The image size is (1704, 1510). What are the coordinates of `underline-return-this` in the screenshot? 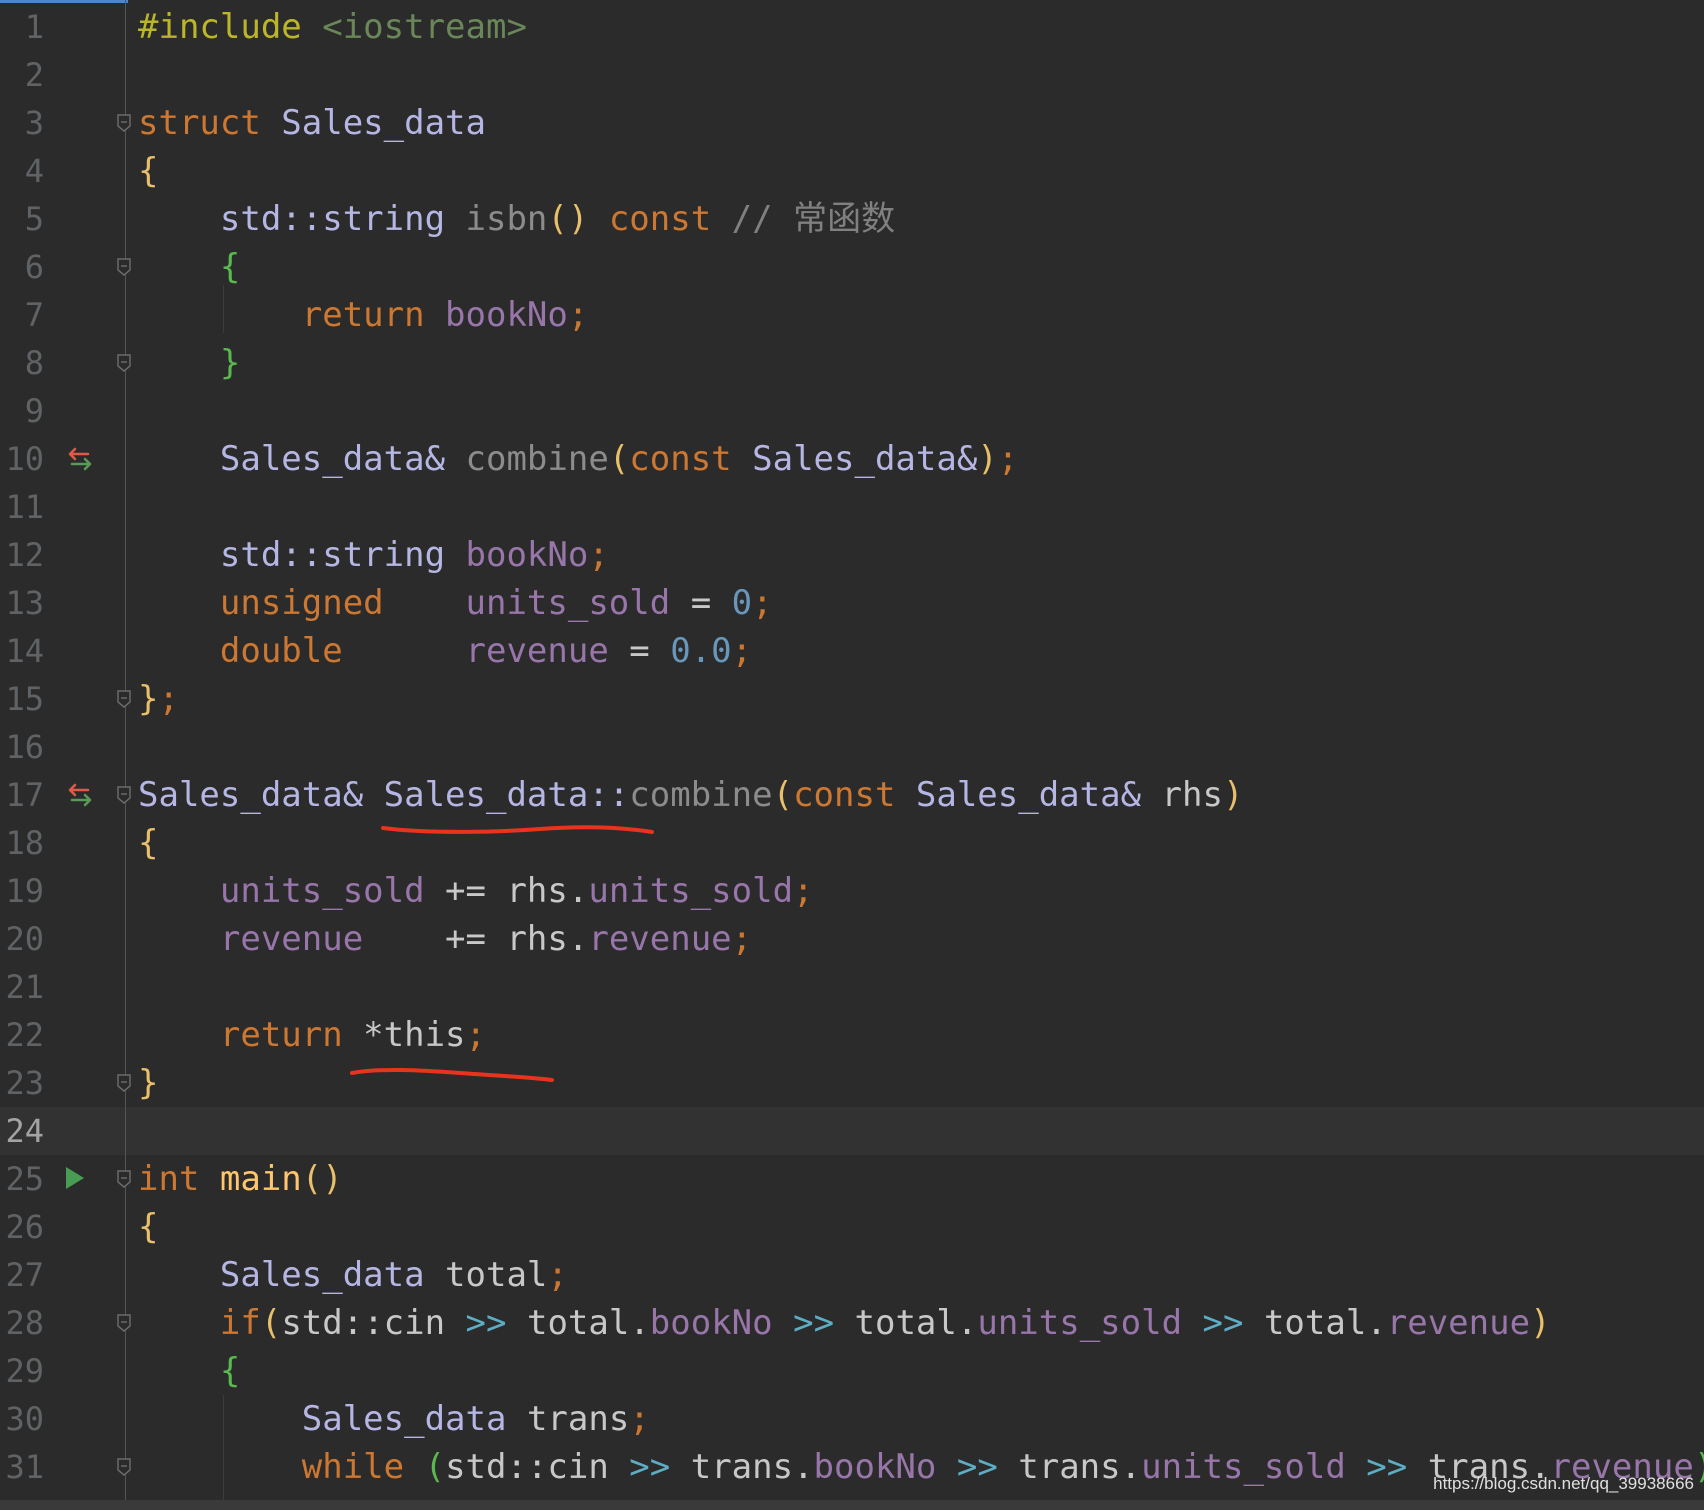 It's located at (452, 1074).